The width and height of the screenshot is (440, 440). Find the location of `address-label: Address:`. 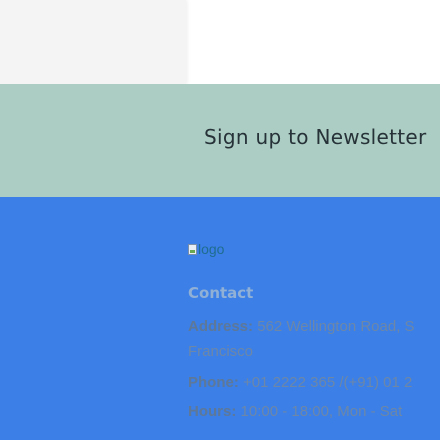

address-label: Address: is located at coordinates (221, 326).